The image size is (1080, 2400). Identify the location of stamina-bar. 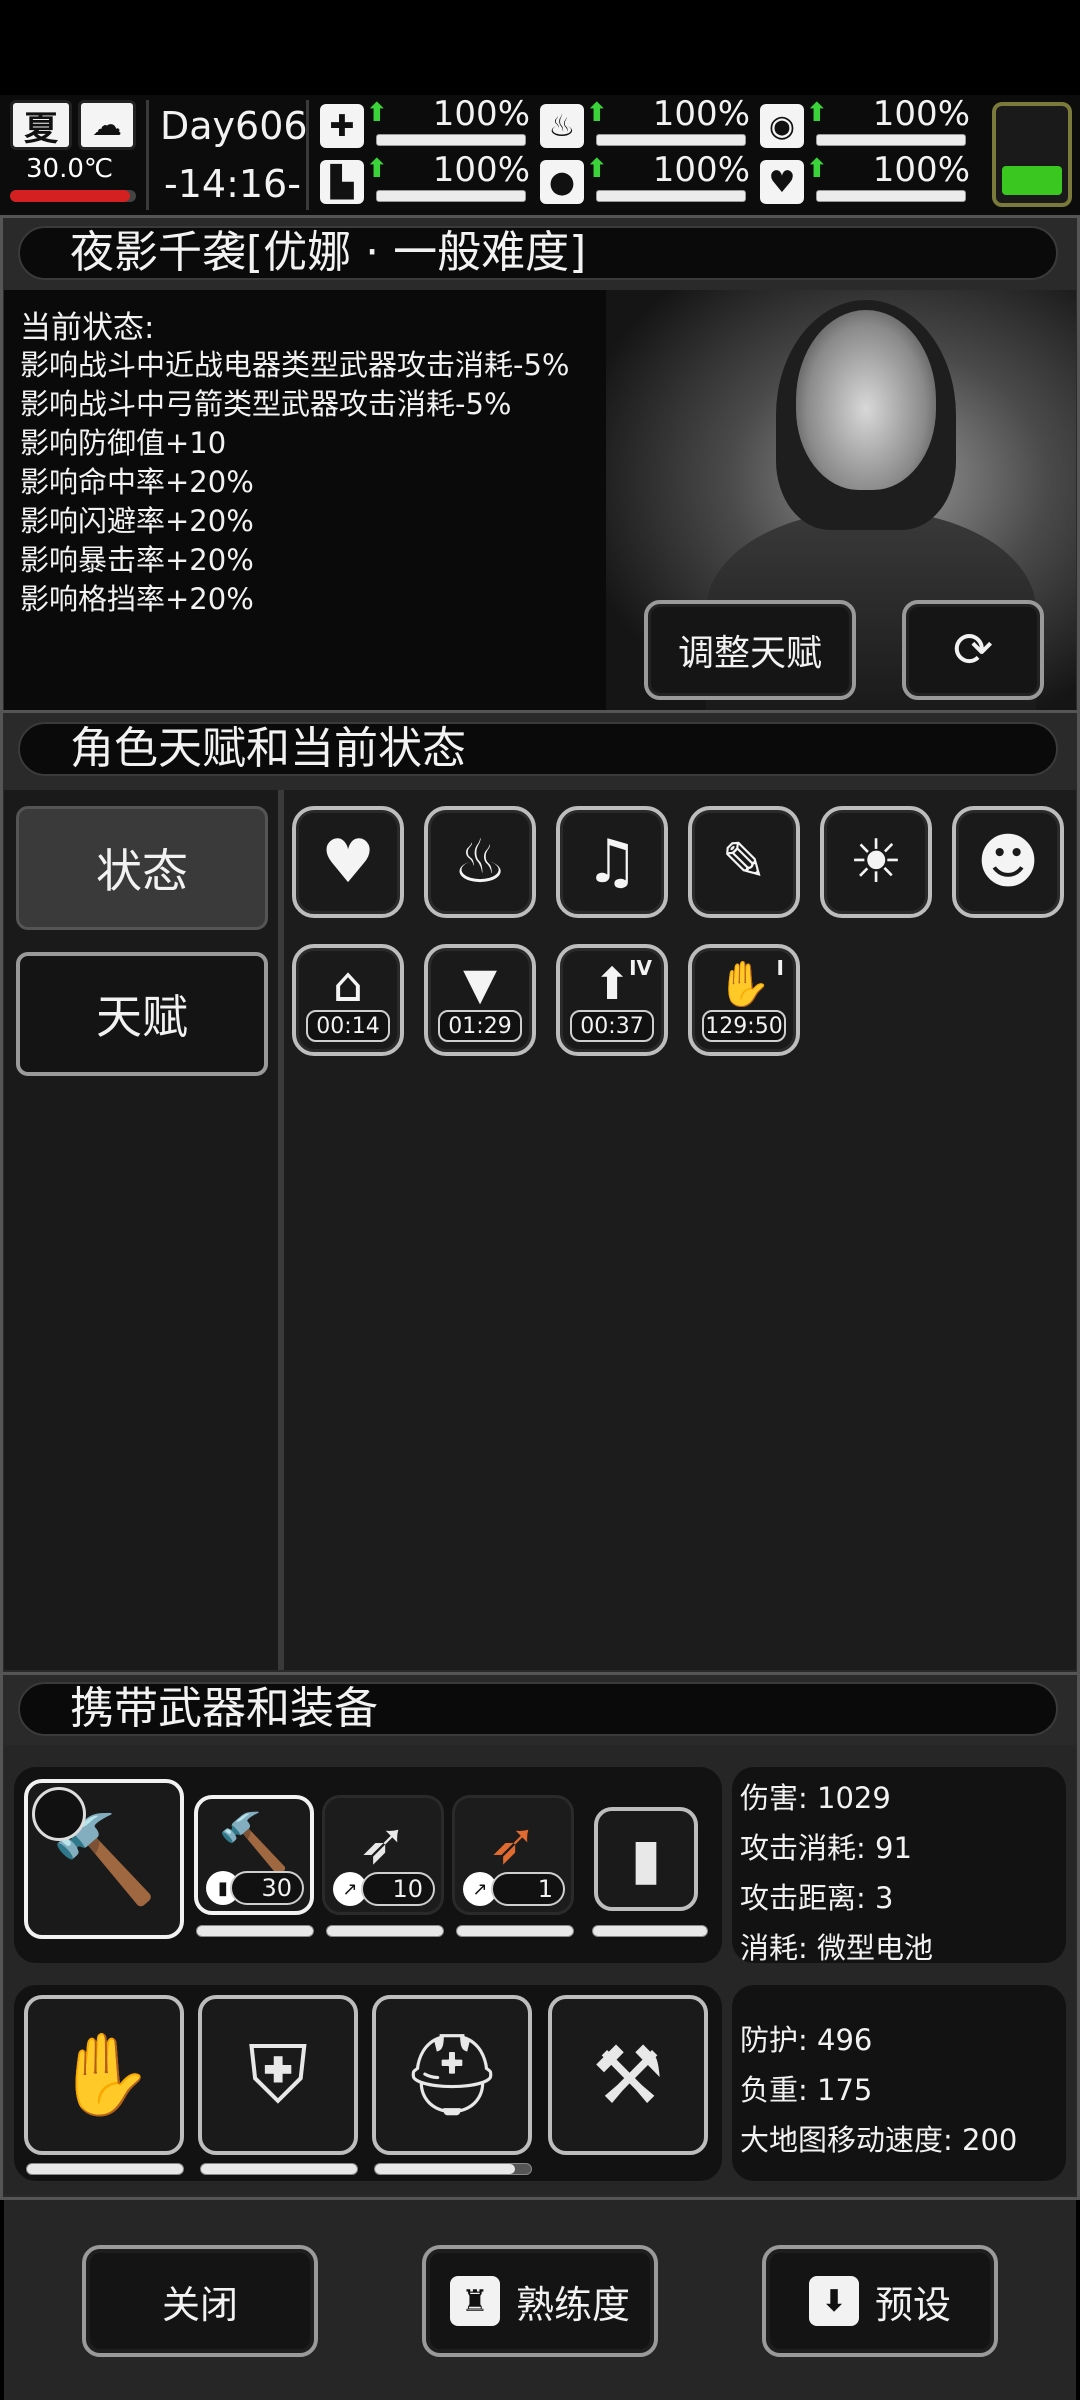
(891, 140).